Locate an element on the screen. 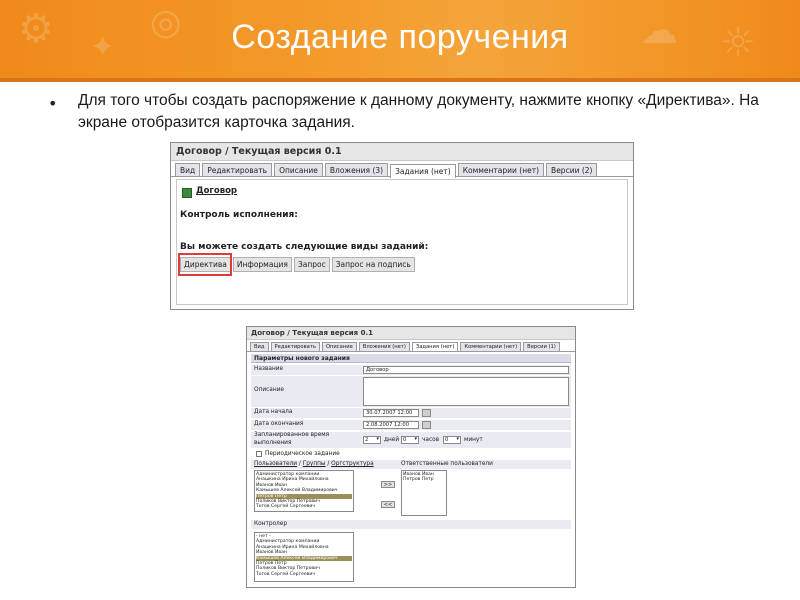  responsible-label: Ответственные пользователи is located at coordinates (447, 464).